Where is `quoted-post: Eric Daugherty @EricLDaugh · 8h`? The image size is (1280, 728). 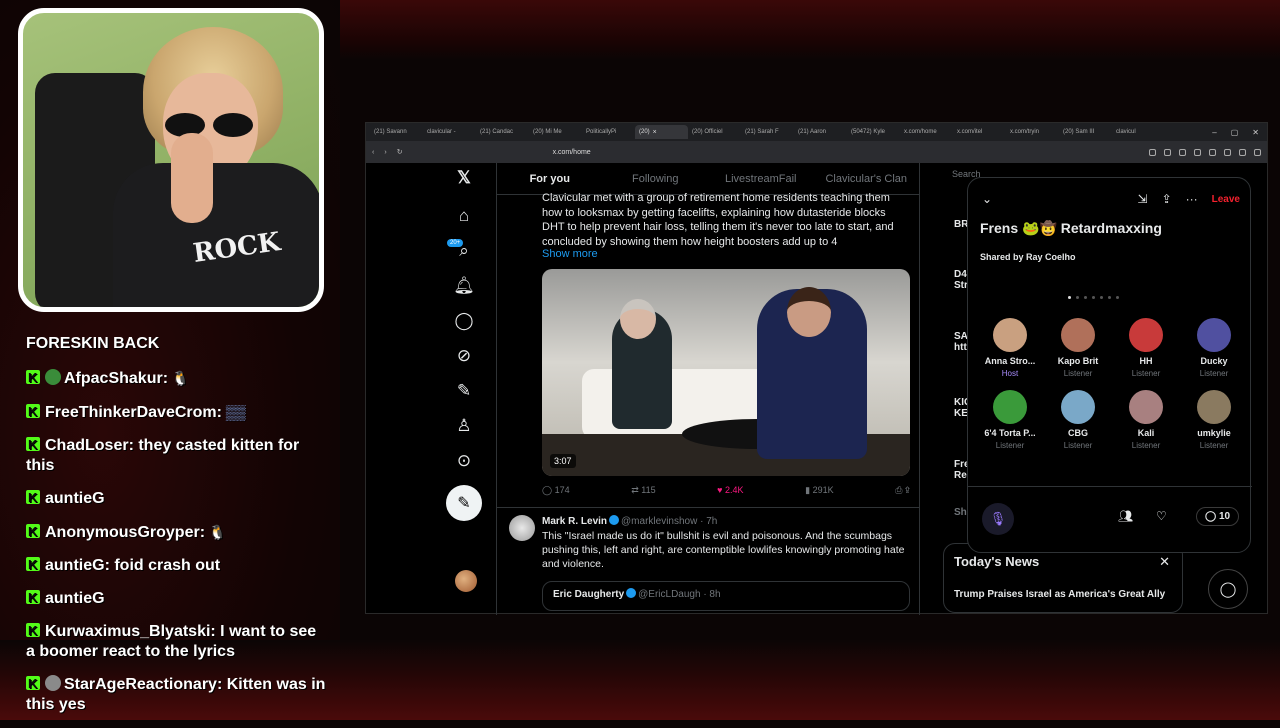
quoted-post: Eric Daugherty @EricLDaugh · 8h is located at coordinates (726, 596).